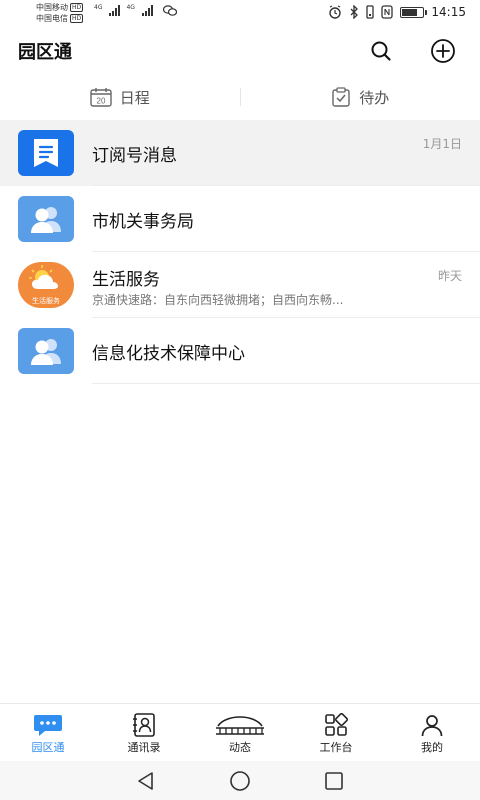 The image size is (480, 800). Describe the element at coordinates (48, 725) in the screenshot. I see `chat-bubble-icon` at that location.